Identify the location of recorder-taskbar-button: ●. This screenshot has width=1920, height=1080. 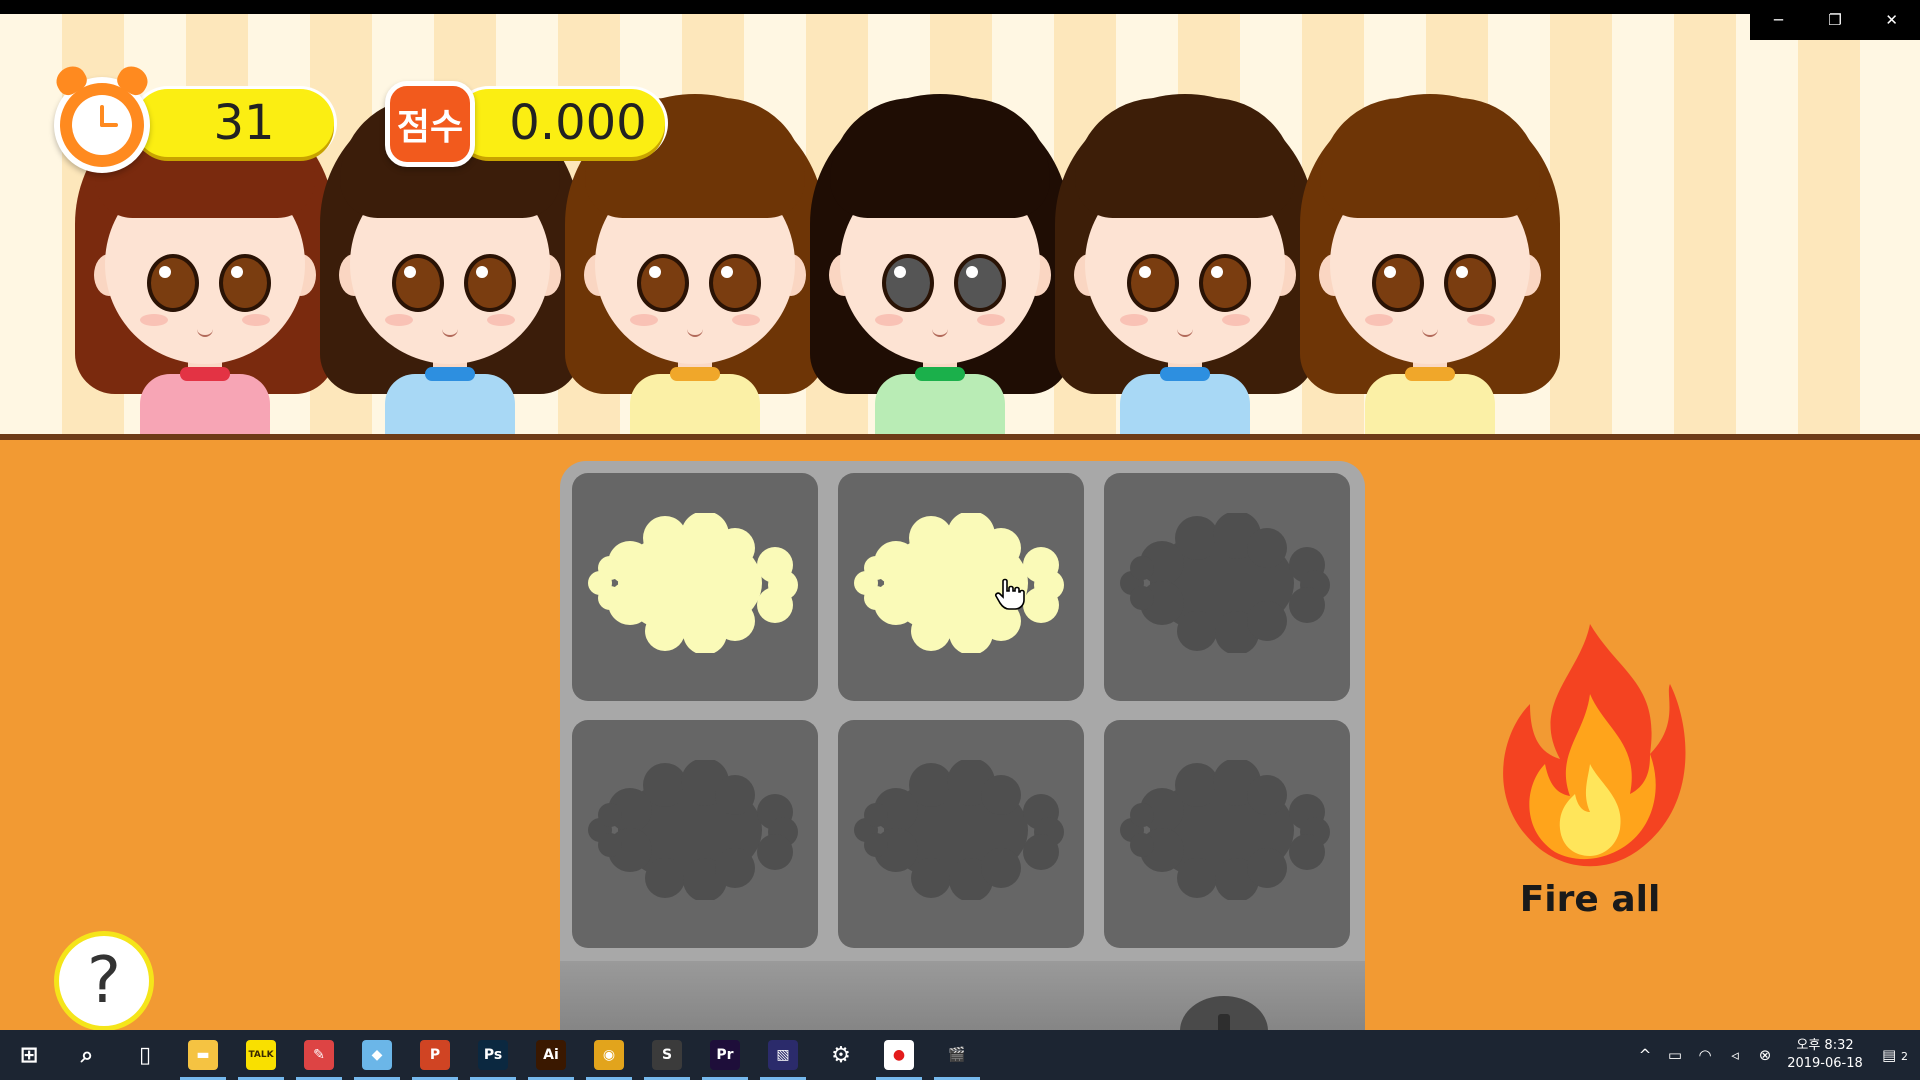
(899, 1055).